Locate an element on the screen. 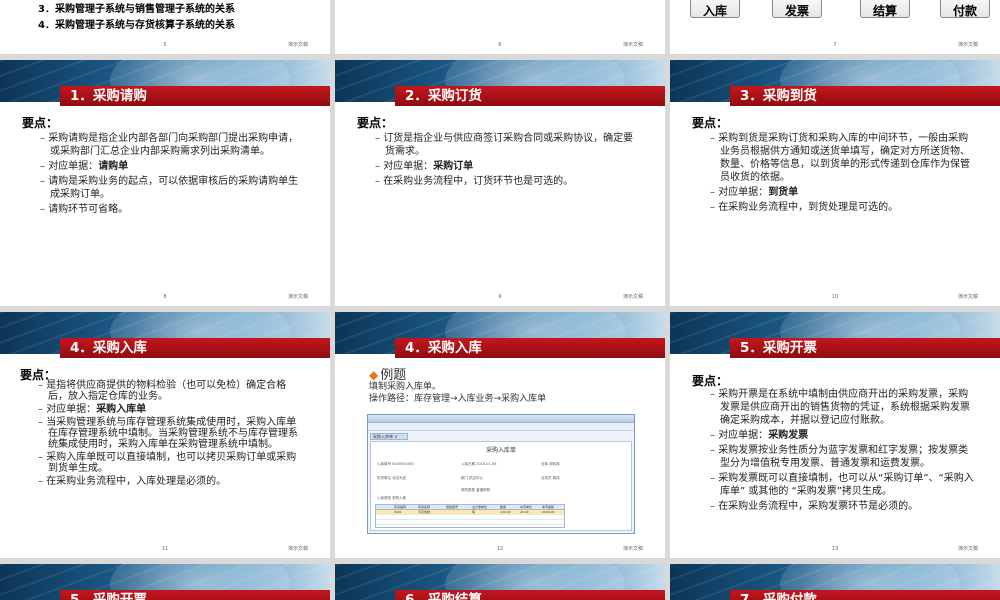 This screenshot has width=1000, height=600. slide-title: 1．采购请购 is located at coordinates (195, 96).